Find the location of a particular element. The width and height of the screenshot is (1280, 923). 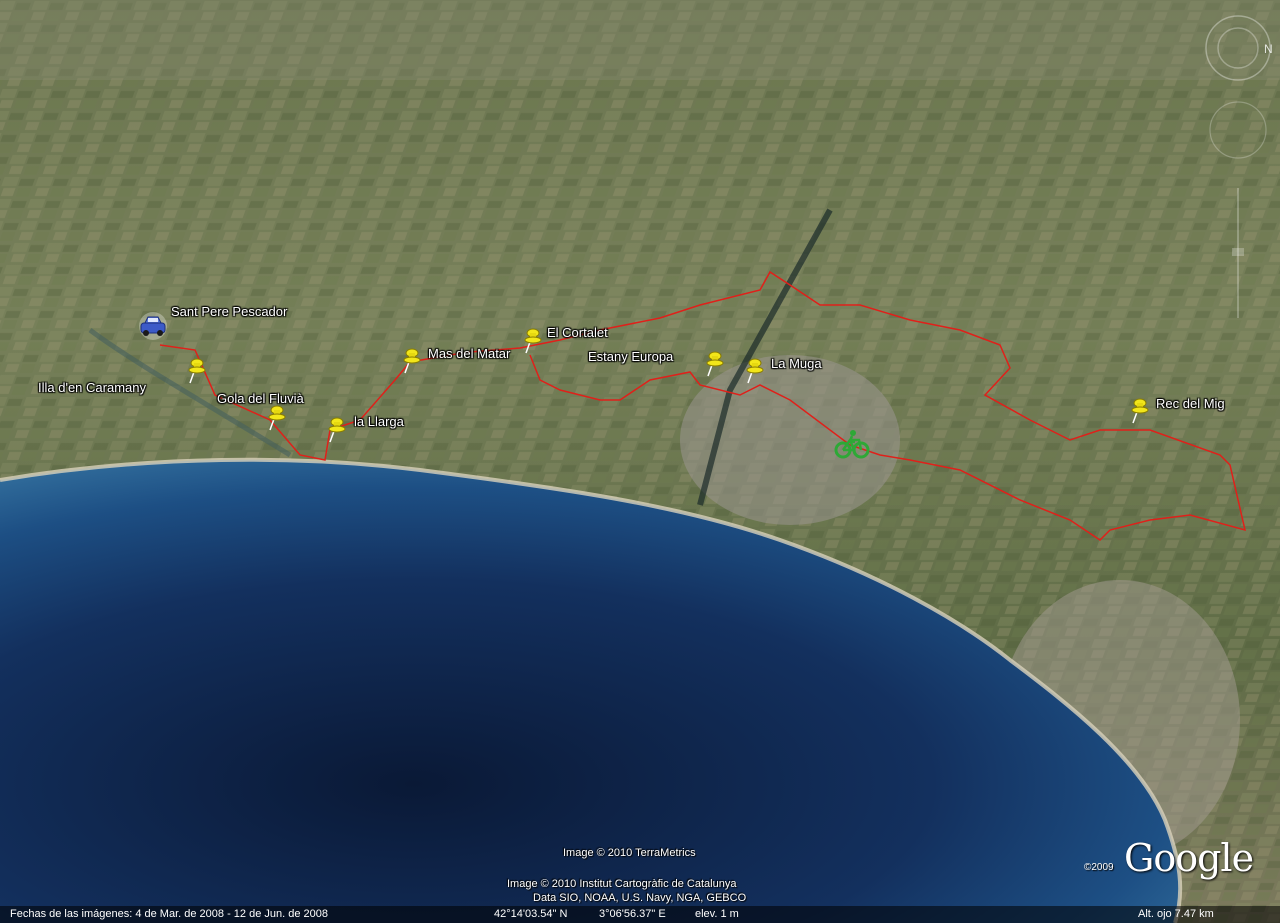

placemark-label: Gola del Fluvià is located at coordinates (260, 398).